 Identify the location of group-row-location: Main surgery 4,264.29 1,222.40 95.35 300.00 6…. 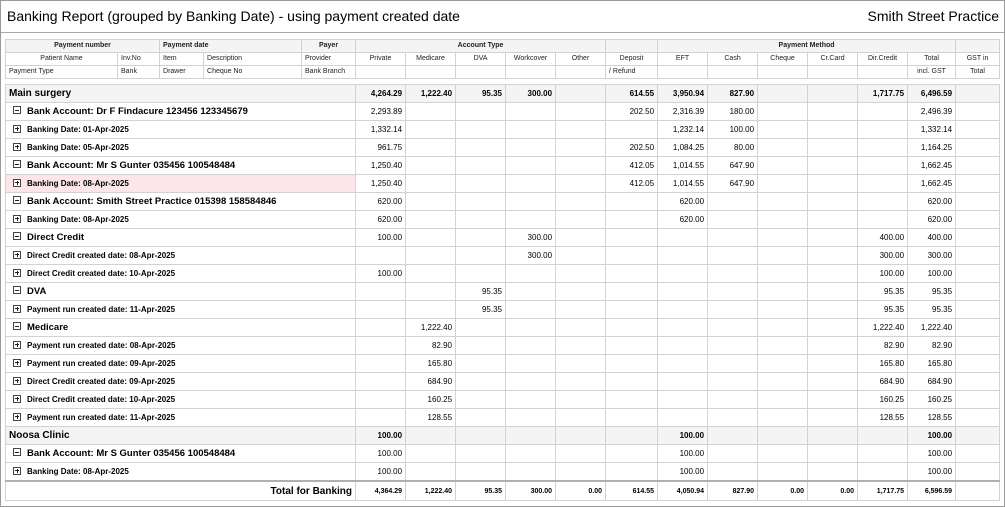
(502, 93).